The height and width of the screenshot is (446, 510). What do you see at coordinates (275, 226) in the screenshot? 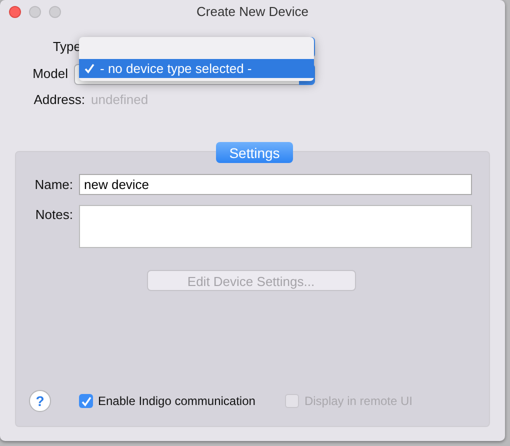
I see `notes-field` at bounding box center [275, 226].